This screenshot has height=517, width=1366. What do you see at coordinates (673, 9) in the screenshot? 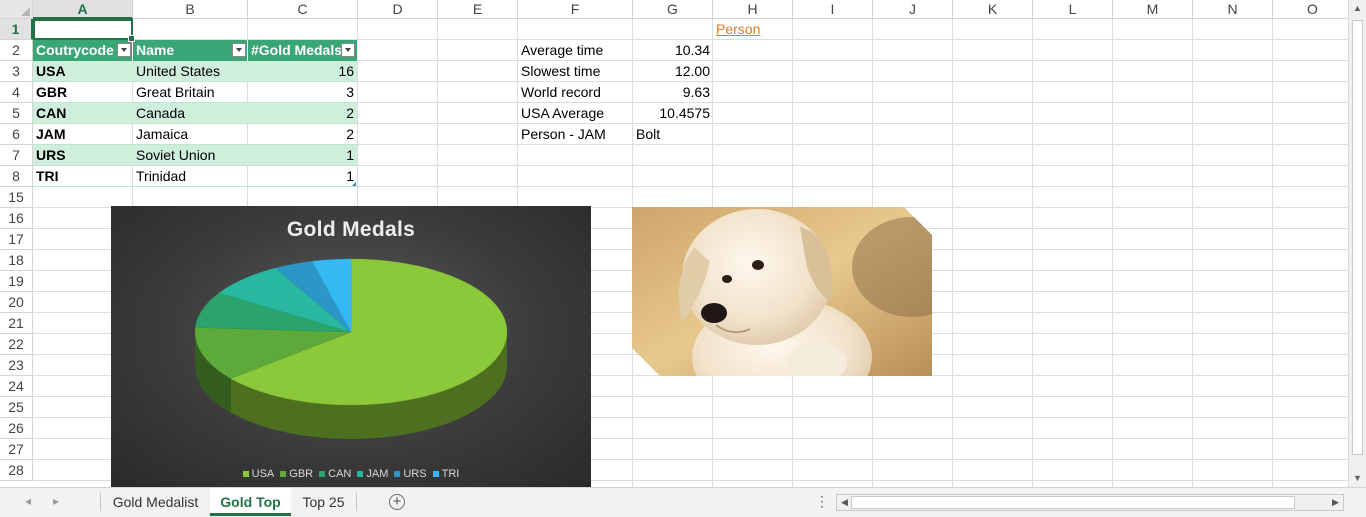
I see `column-header-g: G` at bounding box center [673, 9].